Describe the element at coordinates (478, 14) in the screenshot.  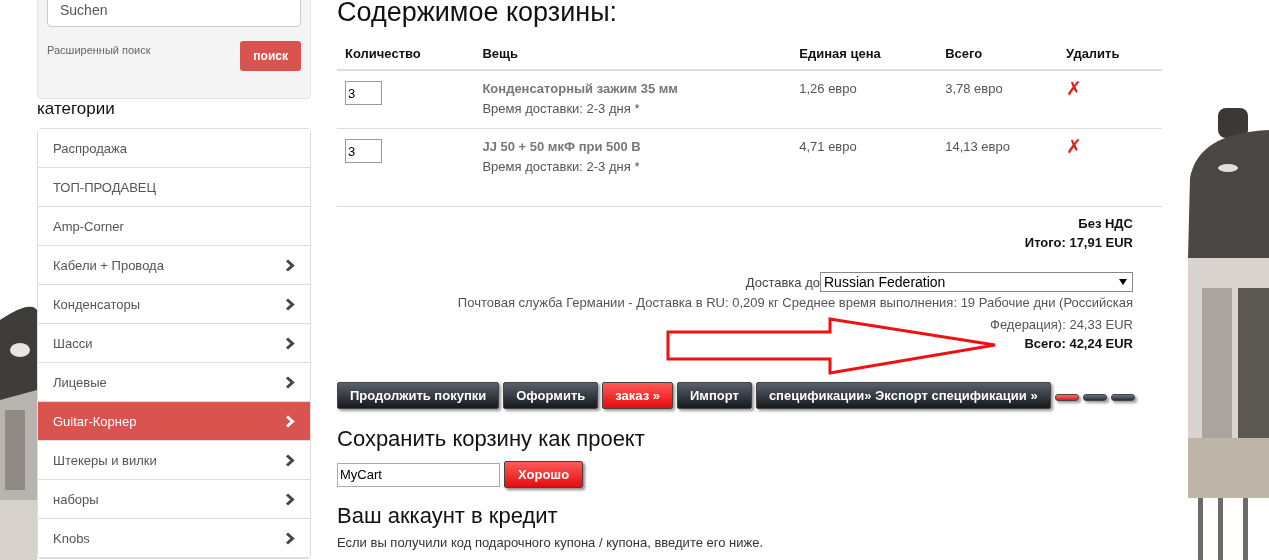
I see `cart-heading: Содержимое корзины:` at that location.